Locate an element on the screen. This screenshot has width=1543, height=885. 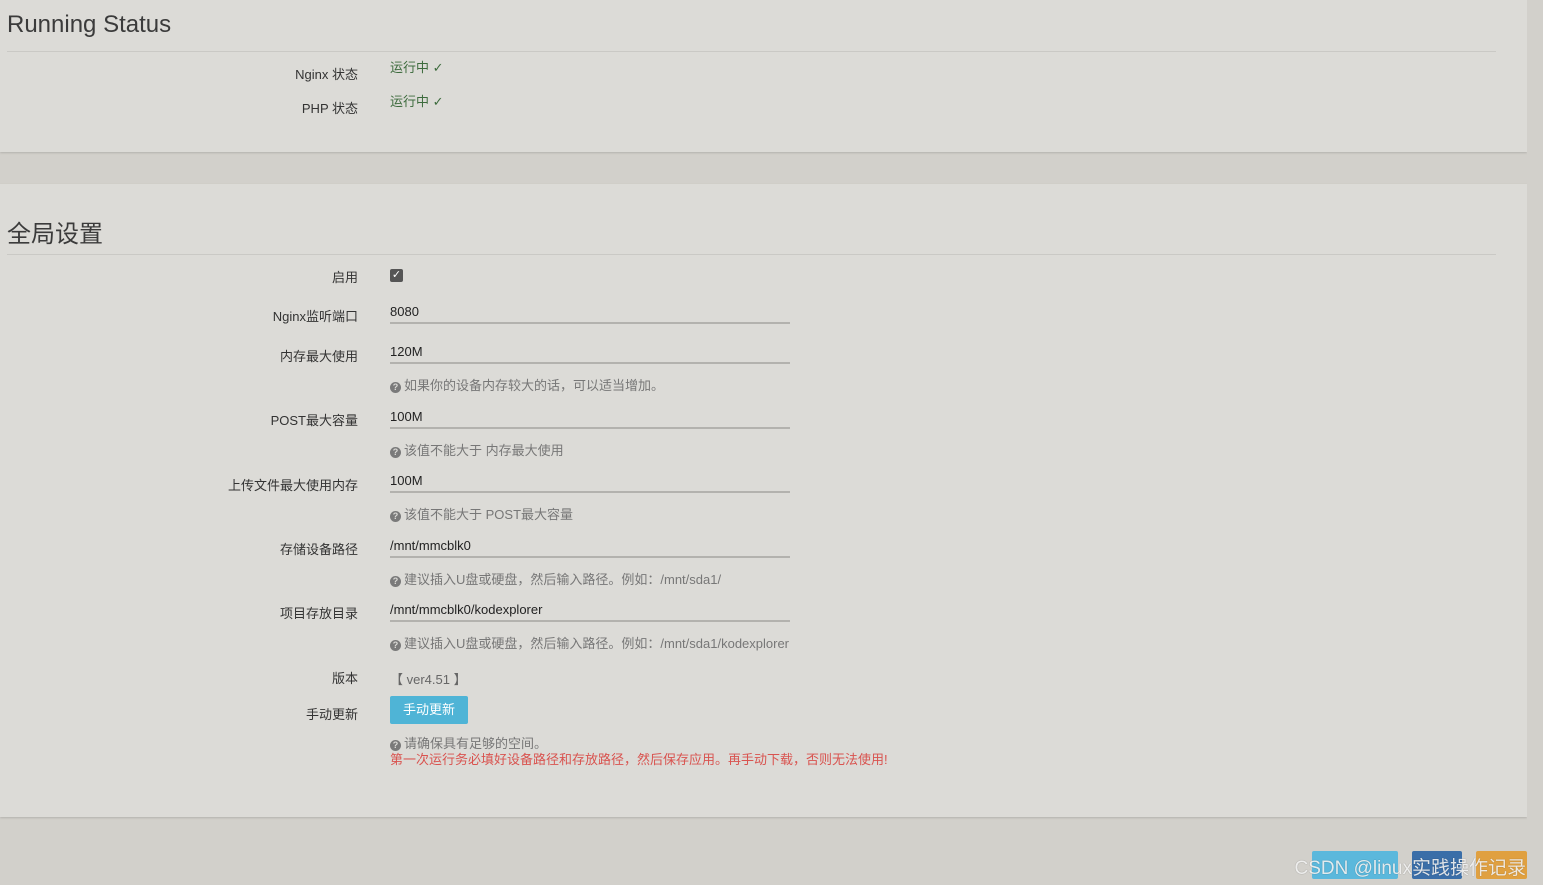
memory-max-help: ? 如果你的设备内存较大的话，可以适当增加。 is located at coordinates (527, 384).